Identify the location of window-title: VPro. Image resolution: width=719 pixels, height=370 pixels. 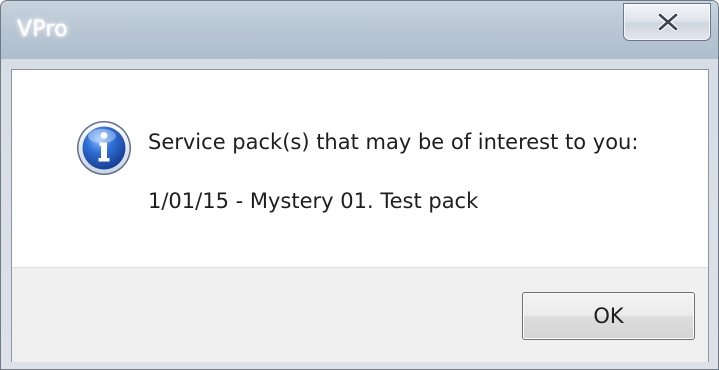
(42, 29).